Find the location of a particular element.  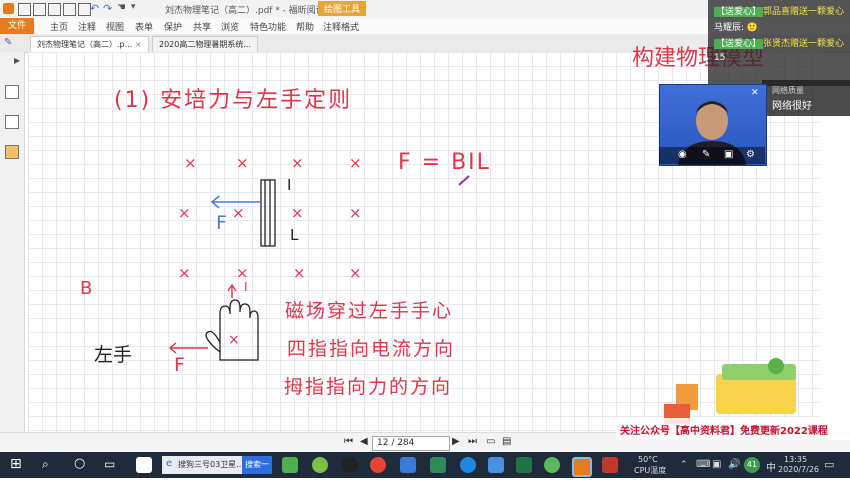

save-icon is located at coordinates (39, 9).